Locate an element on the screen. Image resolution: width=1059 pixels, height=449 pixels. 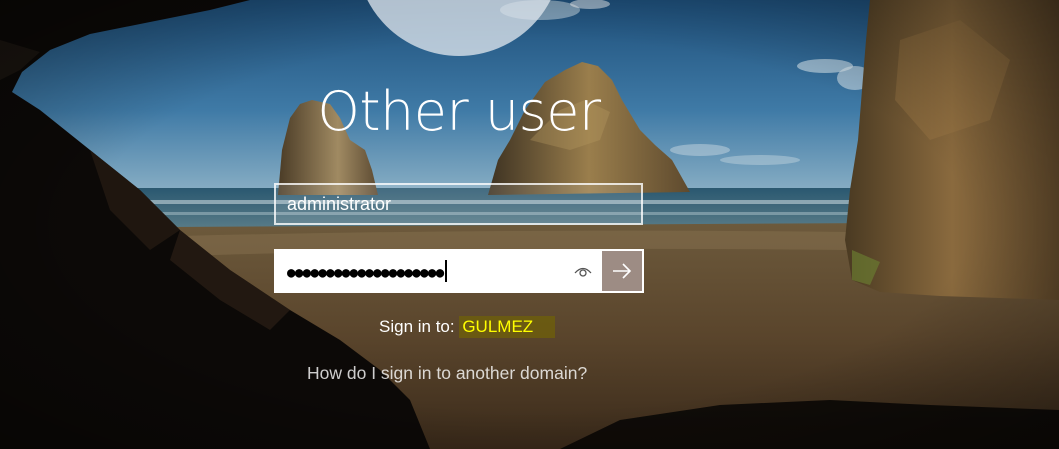
page-title: Other user is located at coordinates (459, 111).